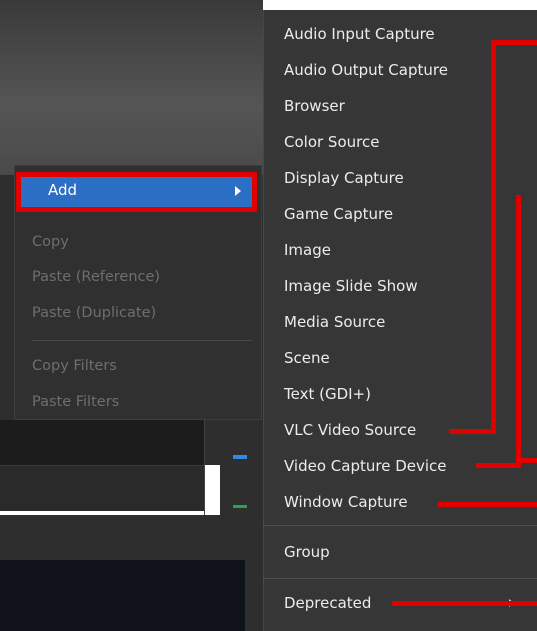  What do you see at coordinates (351, 286) in the screenshot?
I see `submenu-item-image-slide-show: Image Slide Show` at bounding box center [351, 286].